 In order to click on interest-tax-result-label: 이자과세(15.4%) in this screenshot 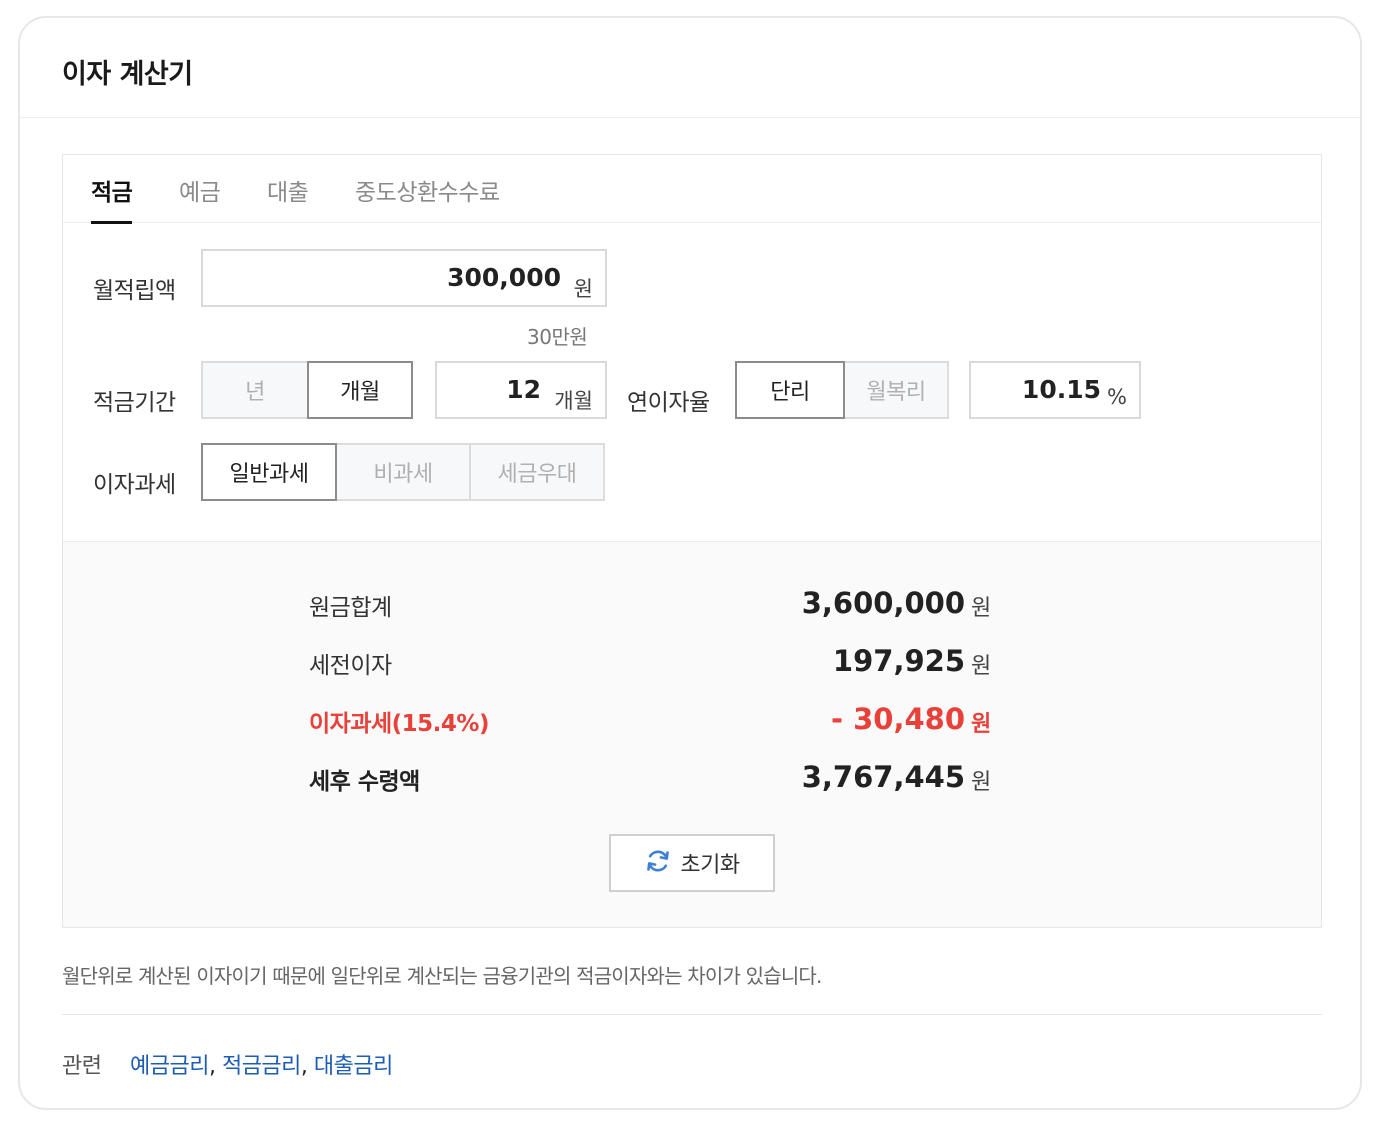, I will do `click(399, 724)`.